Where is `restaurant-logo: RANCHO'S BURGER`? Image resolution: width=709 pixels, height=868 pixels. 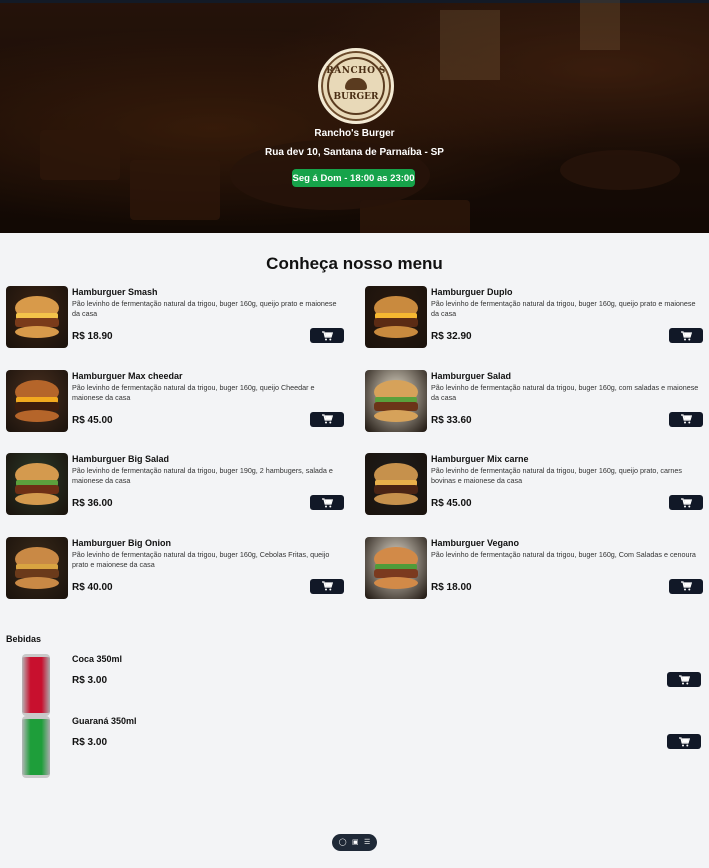
restaurant-logo: RANCHO'S BURGER is located at coordinates (356, 86).